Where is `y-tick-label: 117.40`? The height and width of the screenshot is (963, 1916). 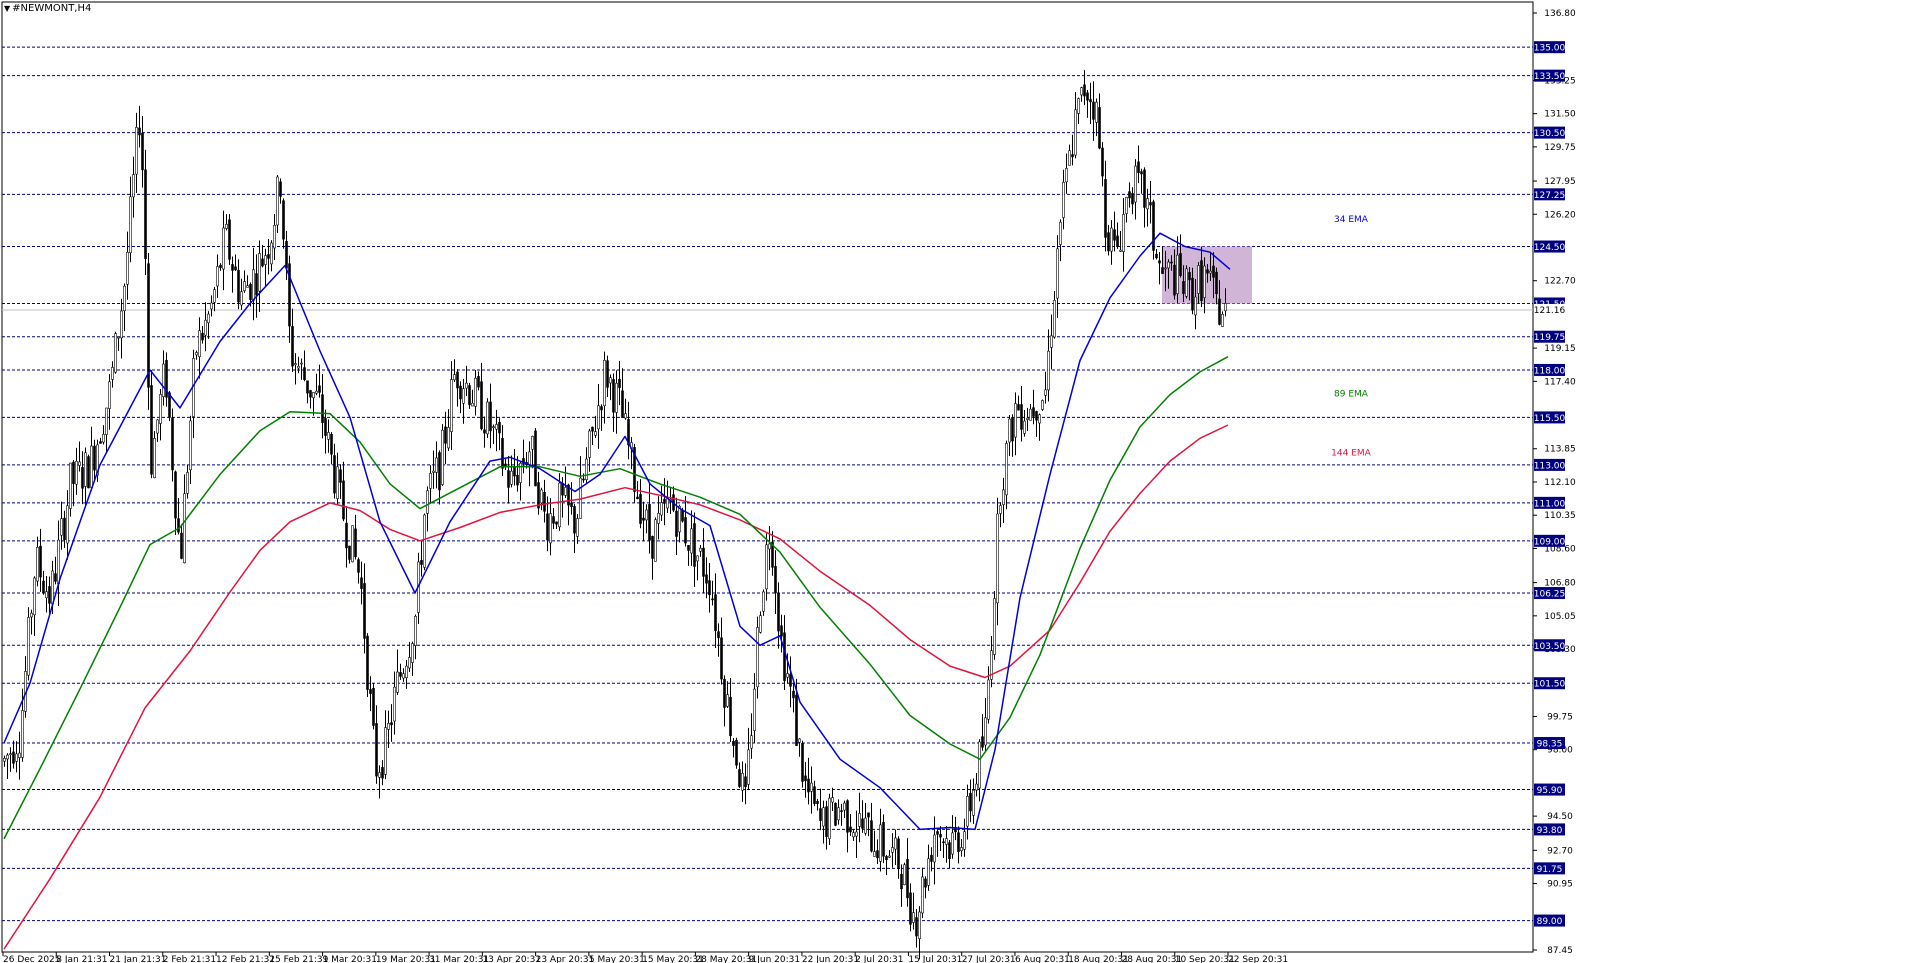
y-tick-label: 117.40 is located at coordinates (1560, 382).